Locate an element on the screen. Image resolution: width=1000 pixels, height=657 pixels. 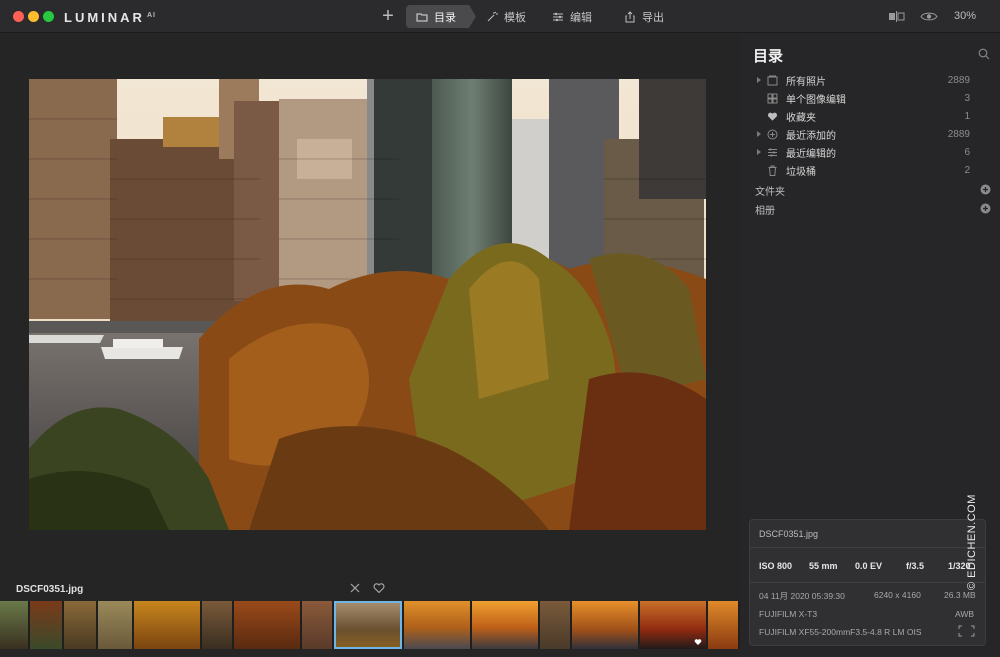
title-bar: LUMINAR AI + 目录 模板 编辑 导出 30% is located at coordinates (500, 16).